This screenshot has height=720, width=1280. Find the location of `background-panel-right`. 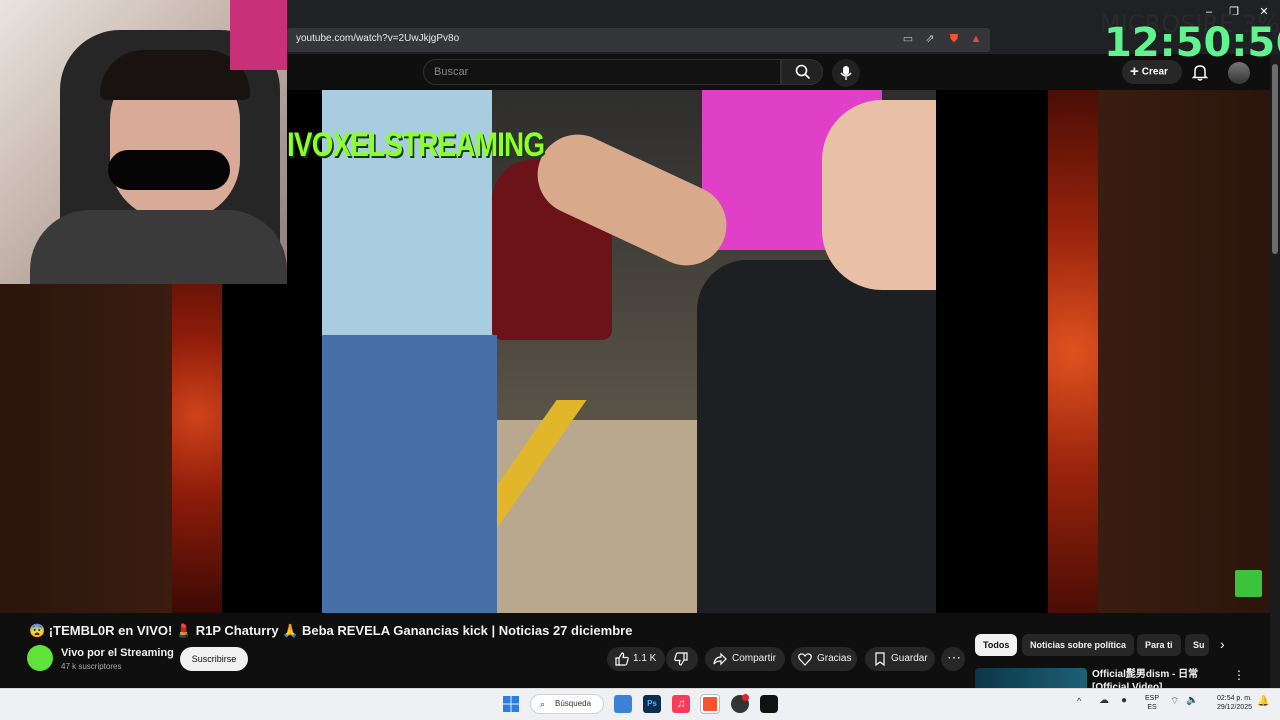

background-panel-right is located at coordinates (1184, 351).